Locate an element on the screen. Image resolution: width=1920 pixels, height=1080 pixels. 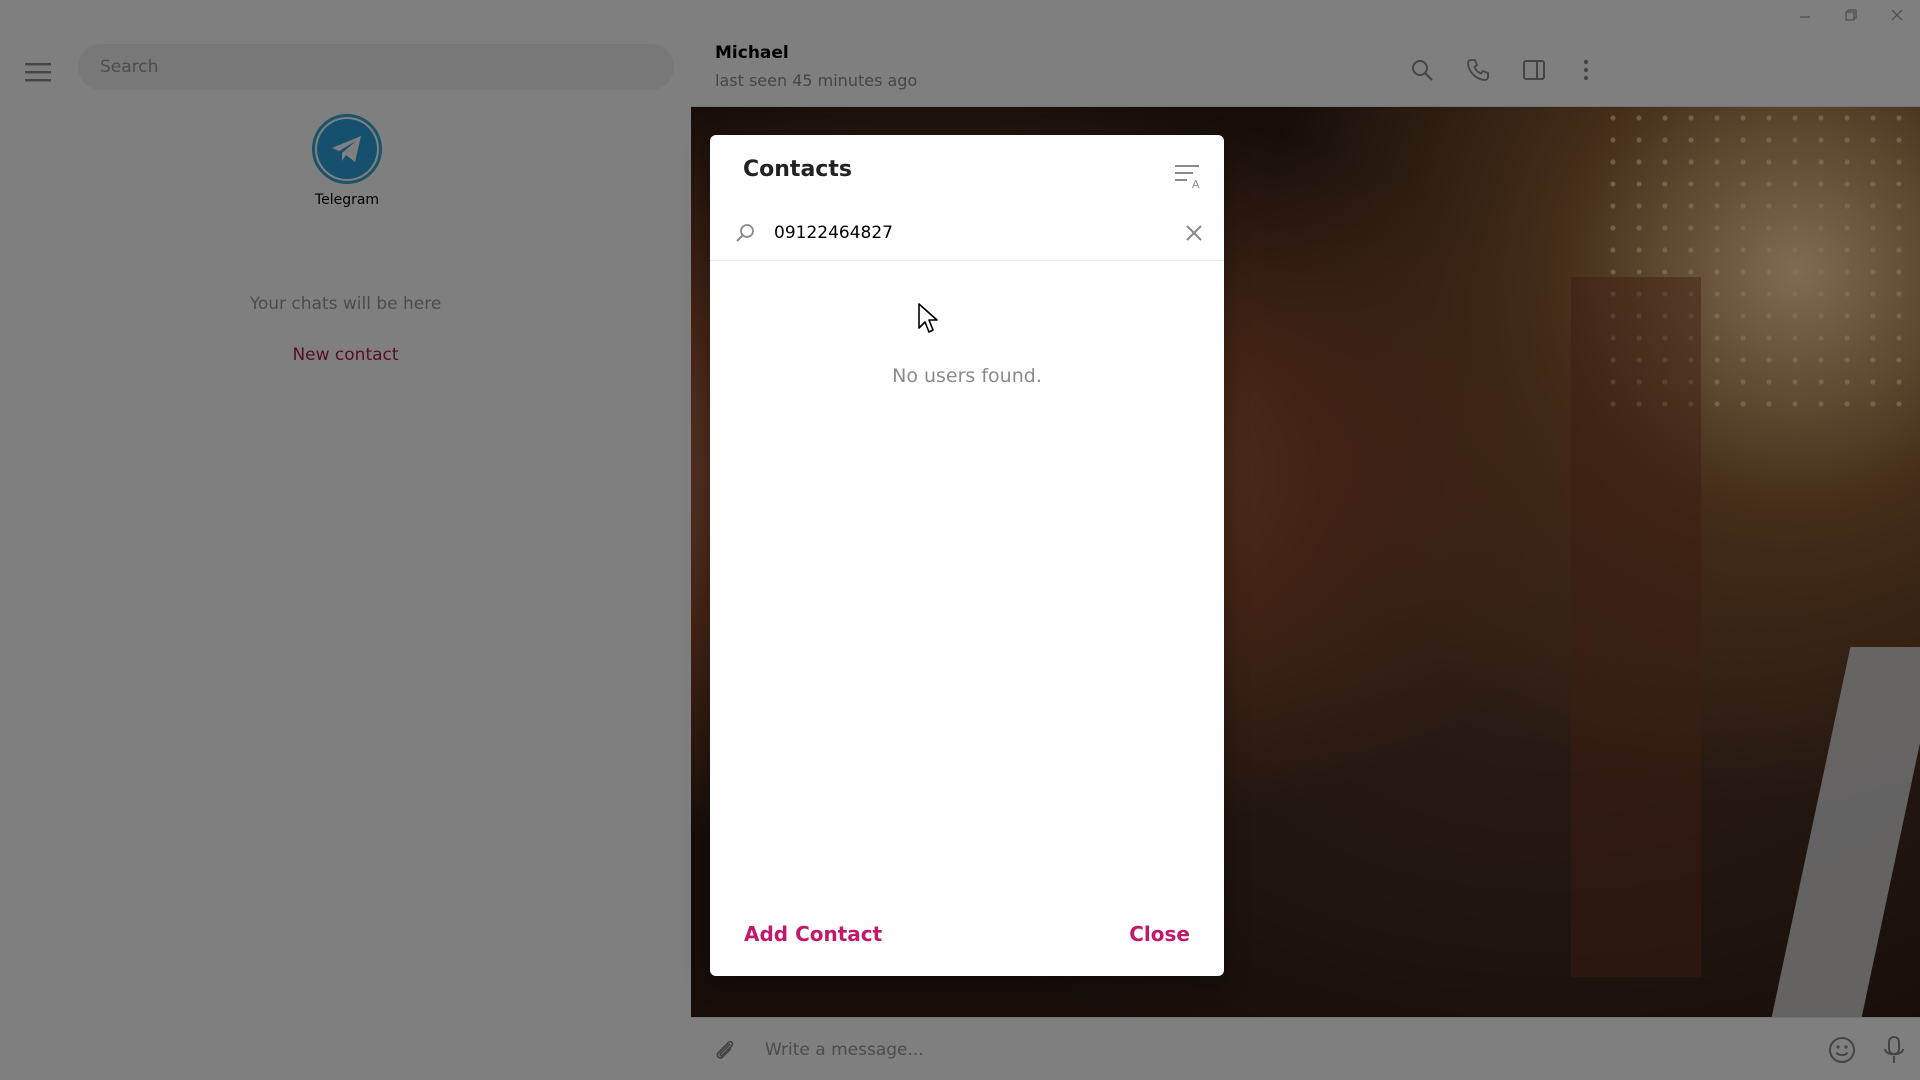
search-icon-wrap is located at coordinates (746, 233).